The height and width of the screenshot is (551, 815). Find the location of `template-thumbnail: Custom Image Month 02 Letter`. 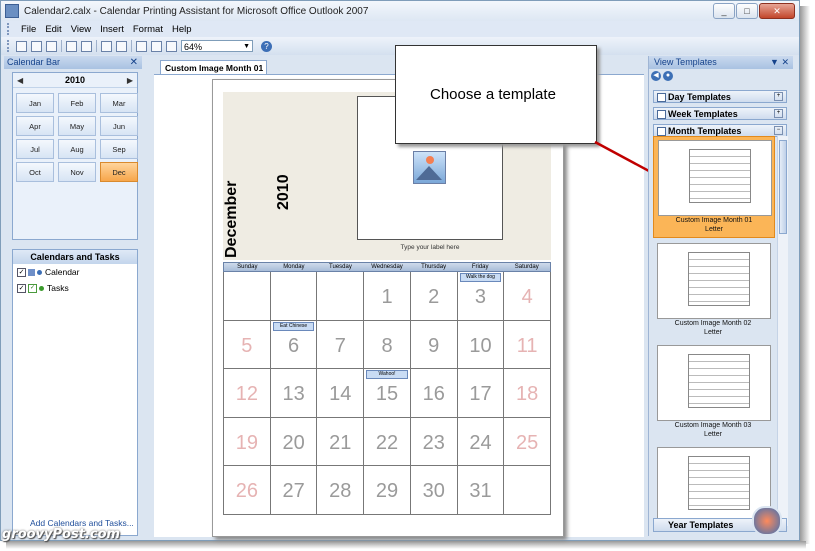

template-thumbnail: Custom Image Month 02 Letter is located at coordinates (713, 290).